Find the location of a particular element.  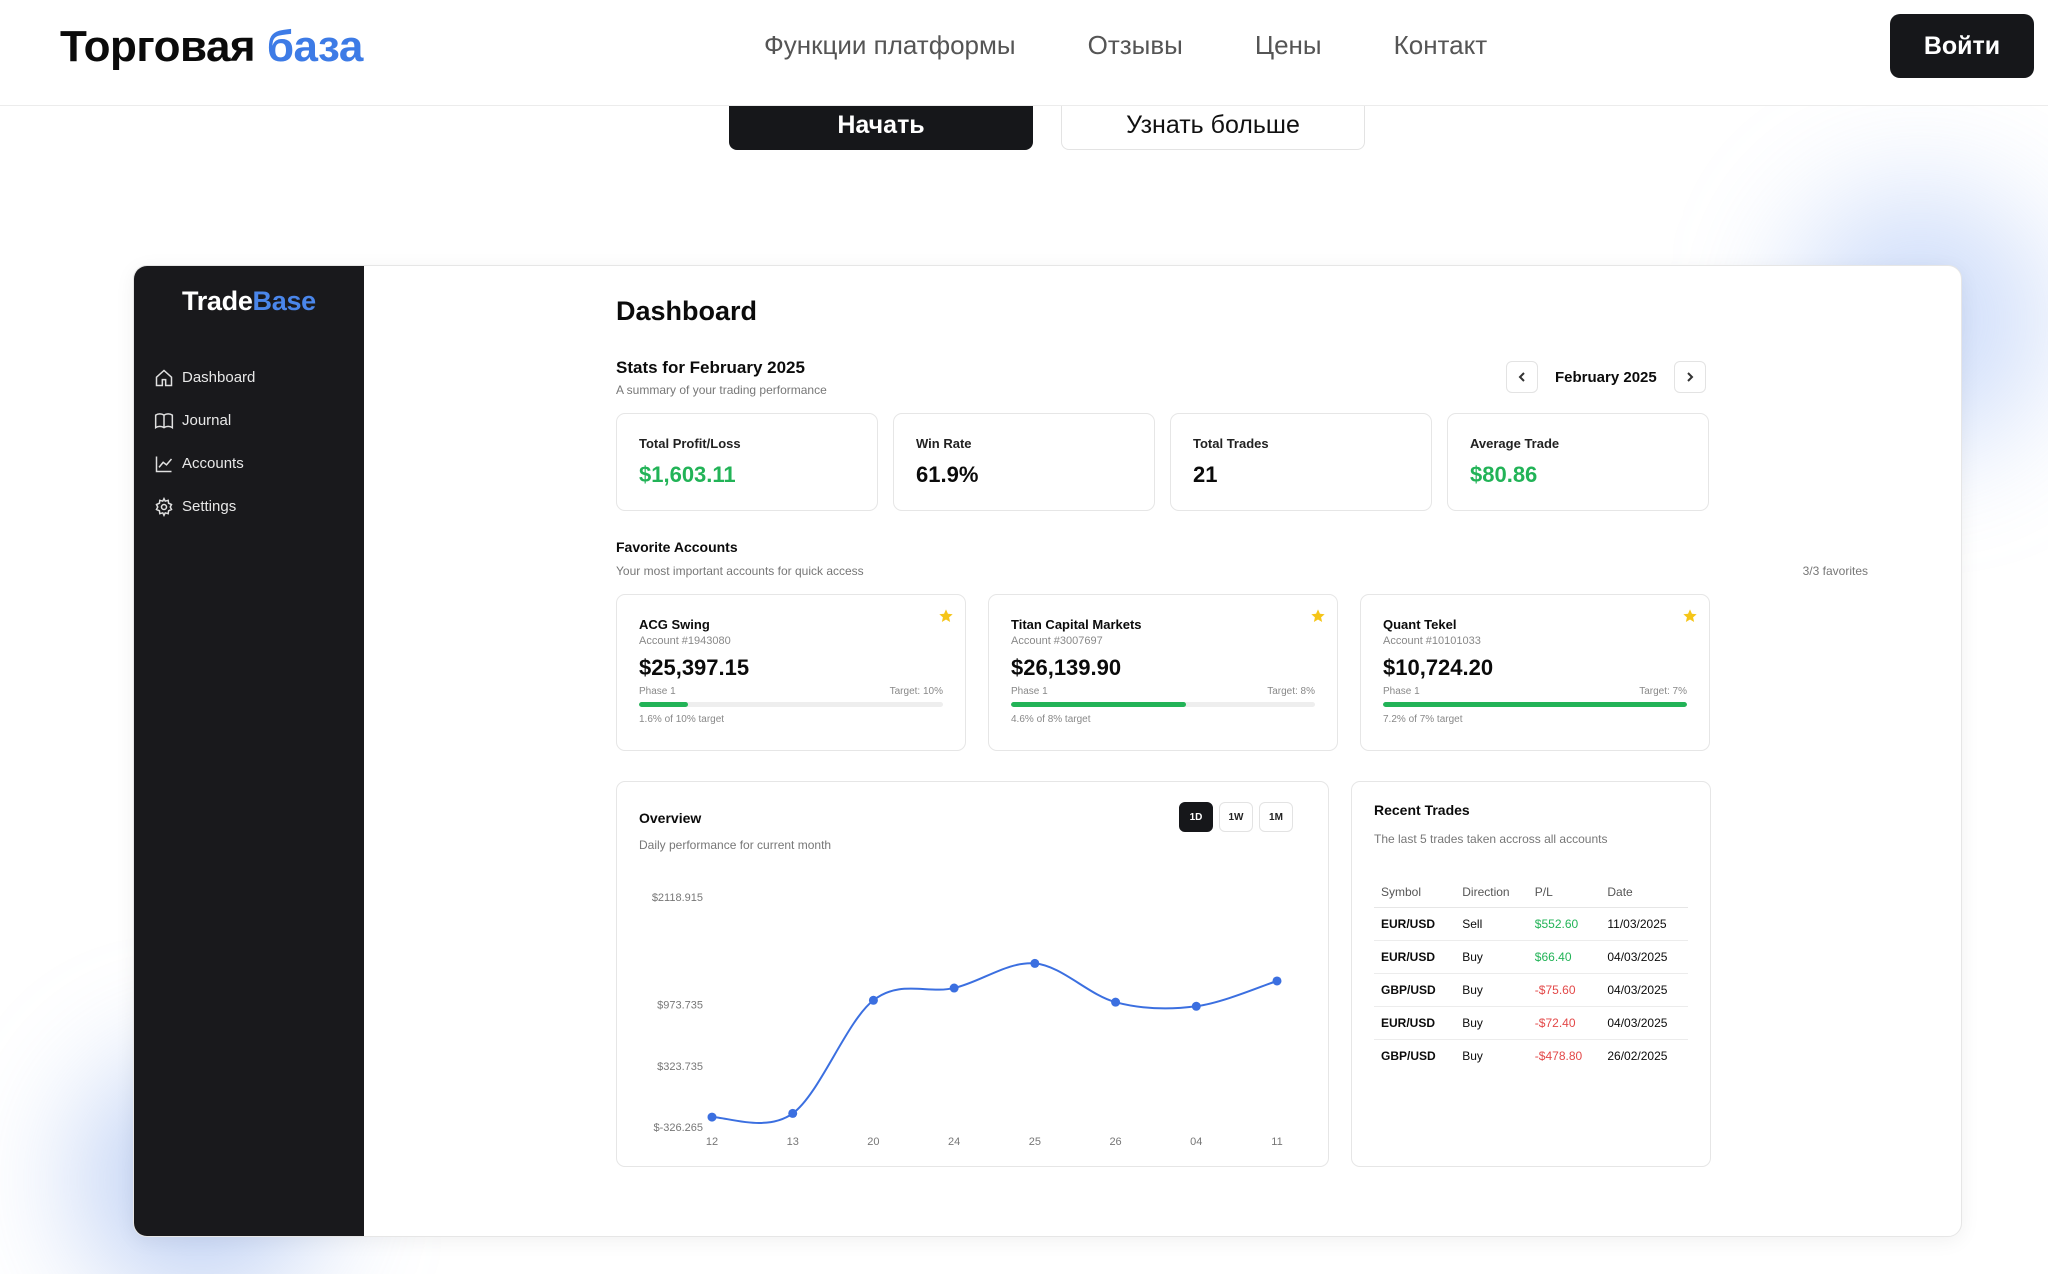

sidebar-item-dashboard: Dashboard is located at coordinates (204, 377).